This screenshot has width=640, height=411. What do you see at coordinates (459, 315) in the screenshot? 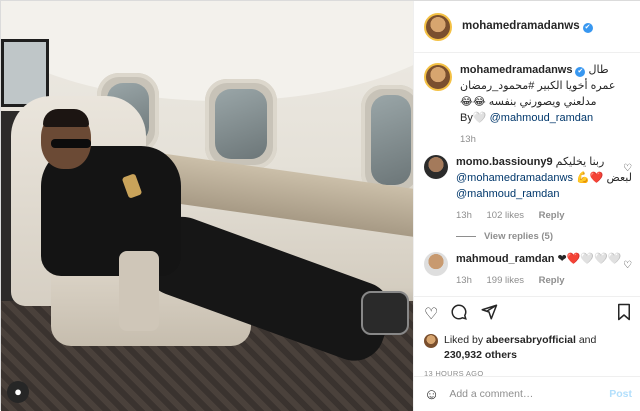
I see `comment-icon` at bounding box center [459, 315].